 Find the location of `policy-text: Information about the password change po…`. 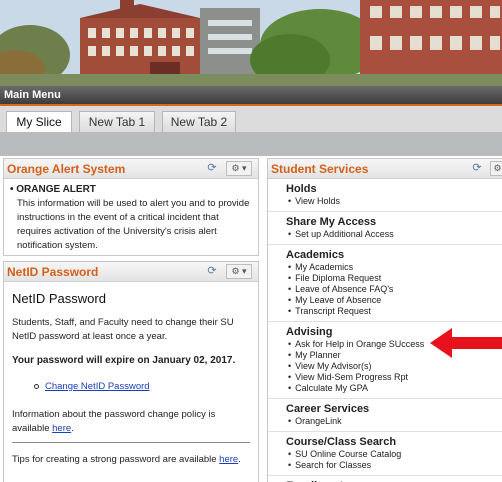

policy-text: Information about the password change po… is located at coordinates (114, 421).